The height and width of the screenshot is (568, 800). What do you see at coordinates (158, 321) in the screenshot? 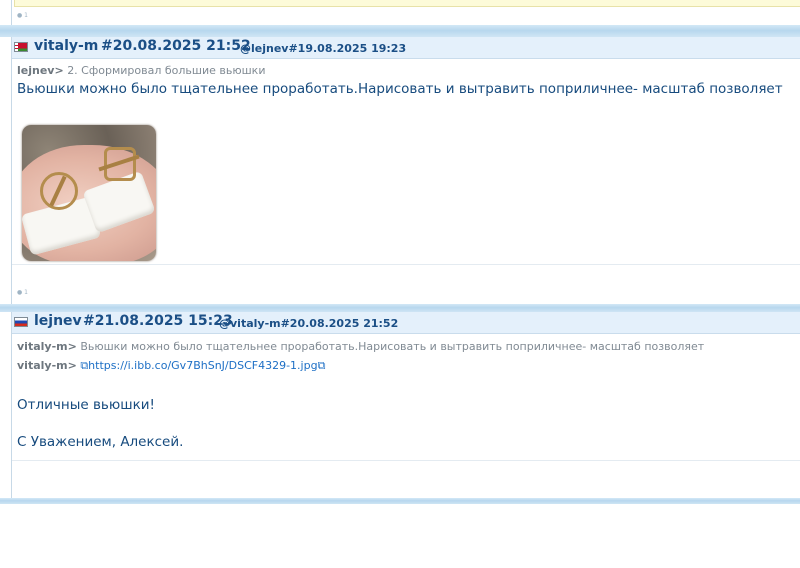
I see `post-date-link: #21.08.2025 15:23` at bounding box center [158, 321].